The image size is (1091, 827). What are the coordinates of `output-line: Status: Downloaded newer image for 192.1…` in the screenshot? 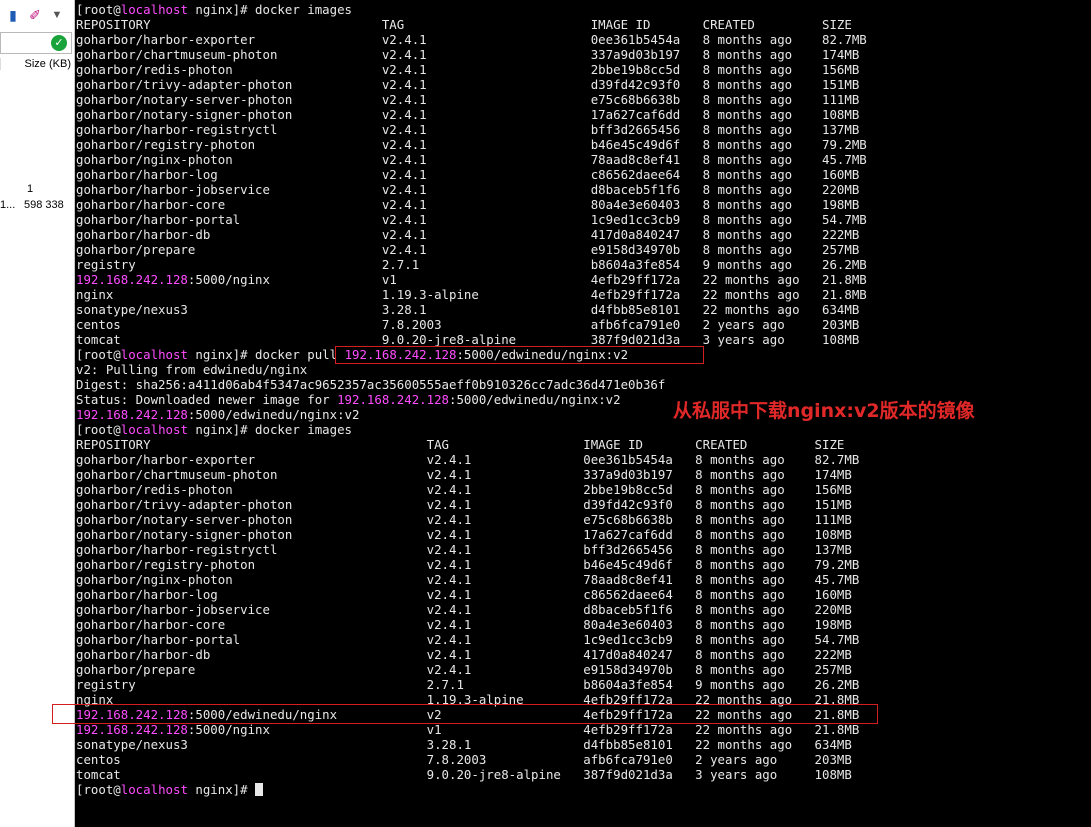 It's located at (348, 399).